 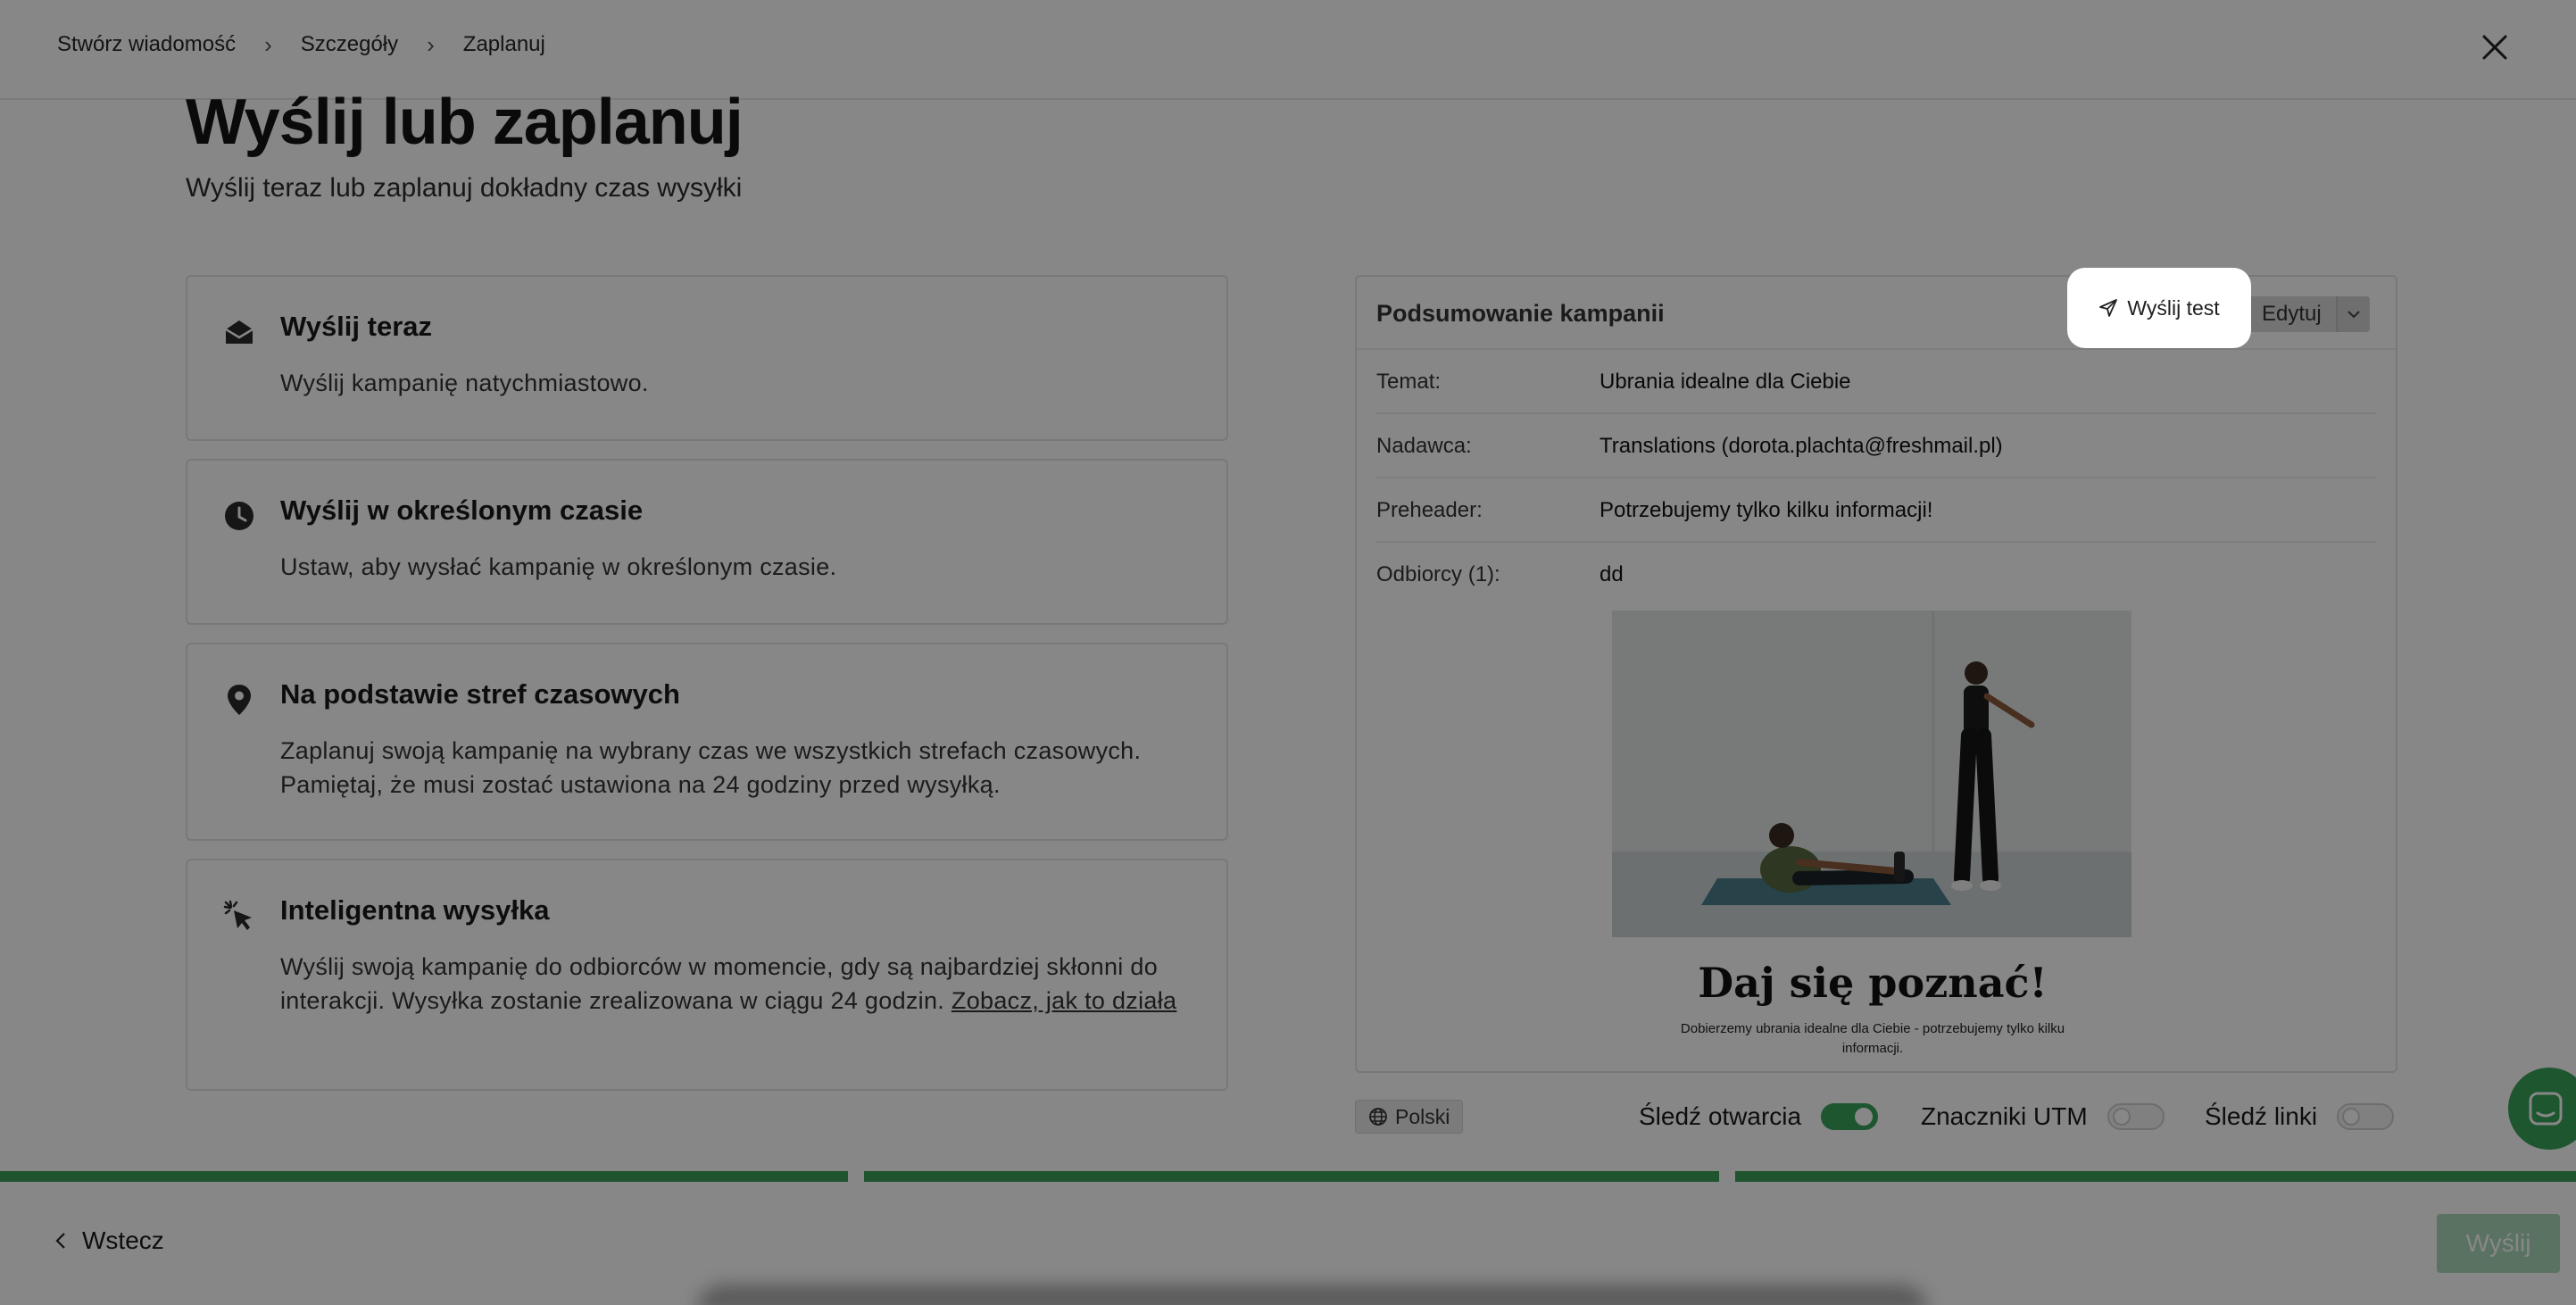 What do you see at coordinates (1312, 1295) in the screenshot?
I see `bottom-panel-shadow` at bounding box center [1312, 1295].